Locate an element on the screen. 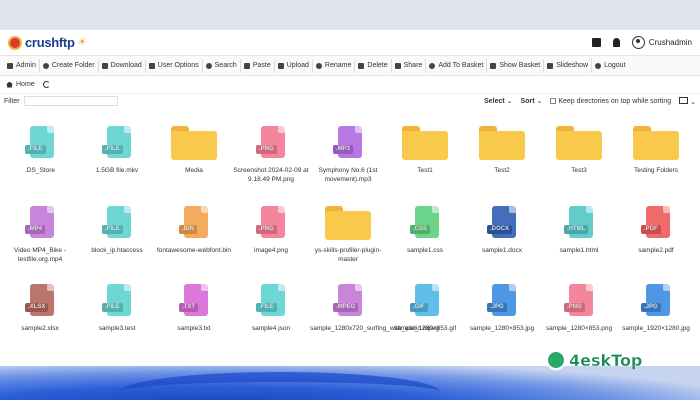 This screenshot has height=400, width=700. basket-icon is located at coordinates (493, 65).